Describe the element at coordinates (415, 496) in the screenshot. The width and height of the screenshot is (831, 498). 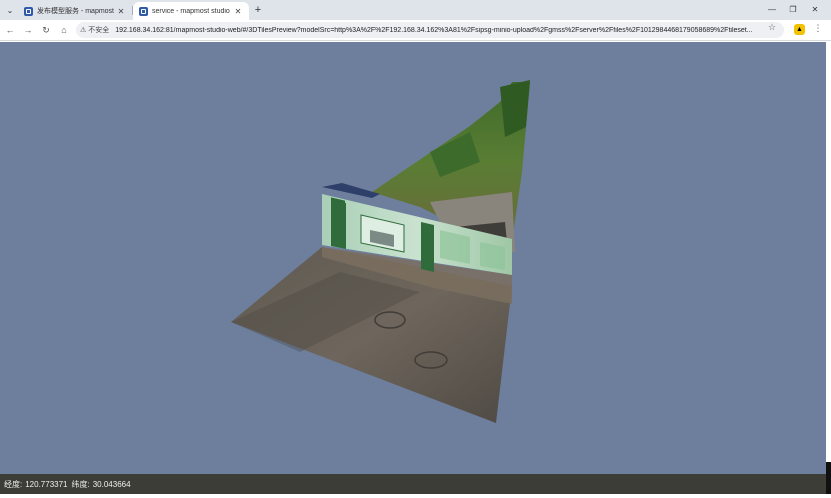
I see `window-bottom-edge` at that location.